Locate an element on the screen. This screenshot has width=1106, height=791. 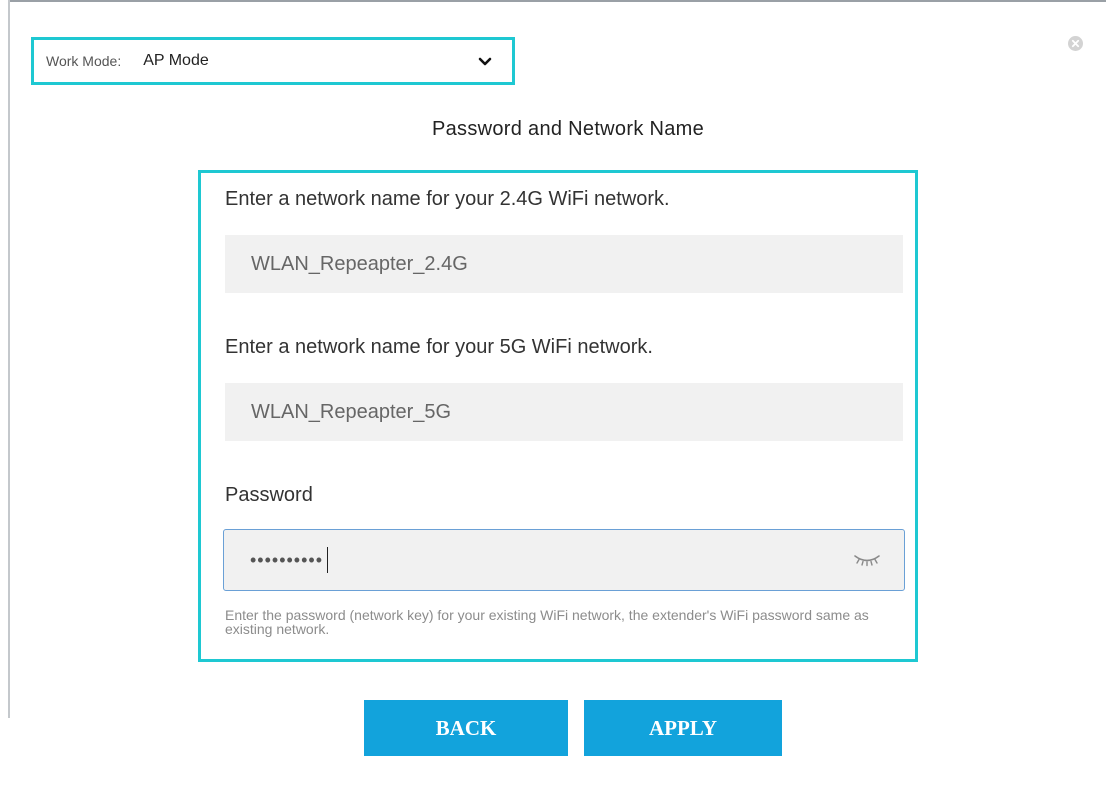
text-caret is located at coordinates (328, 560).